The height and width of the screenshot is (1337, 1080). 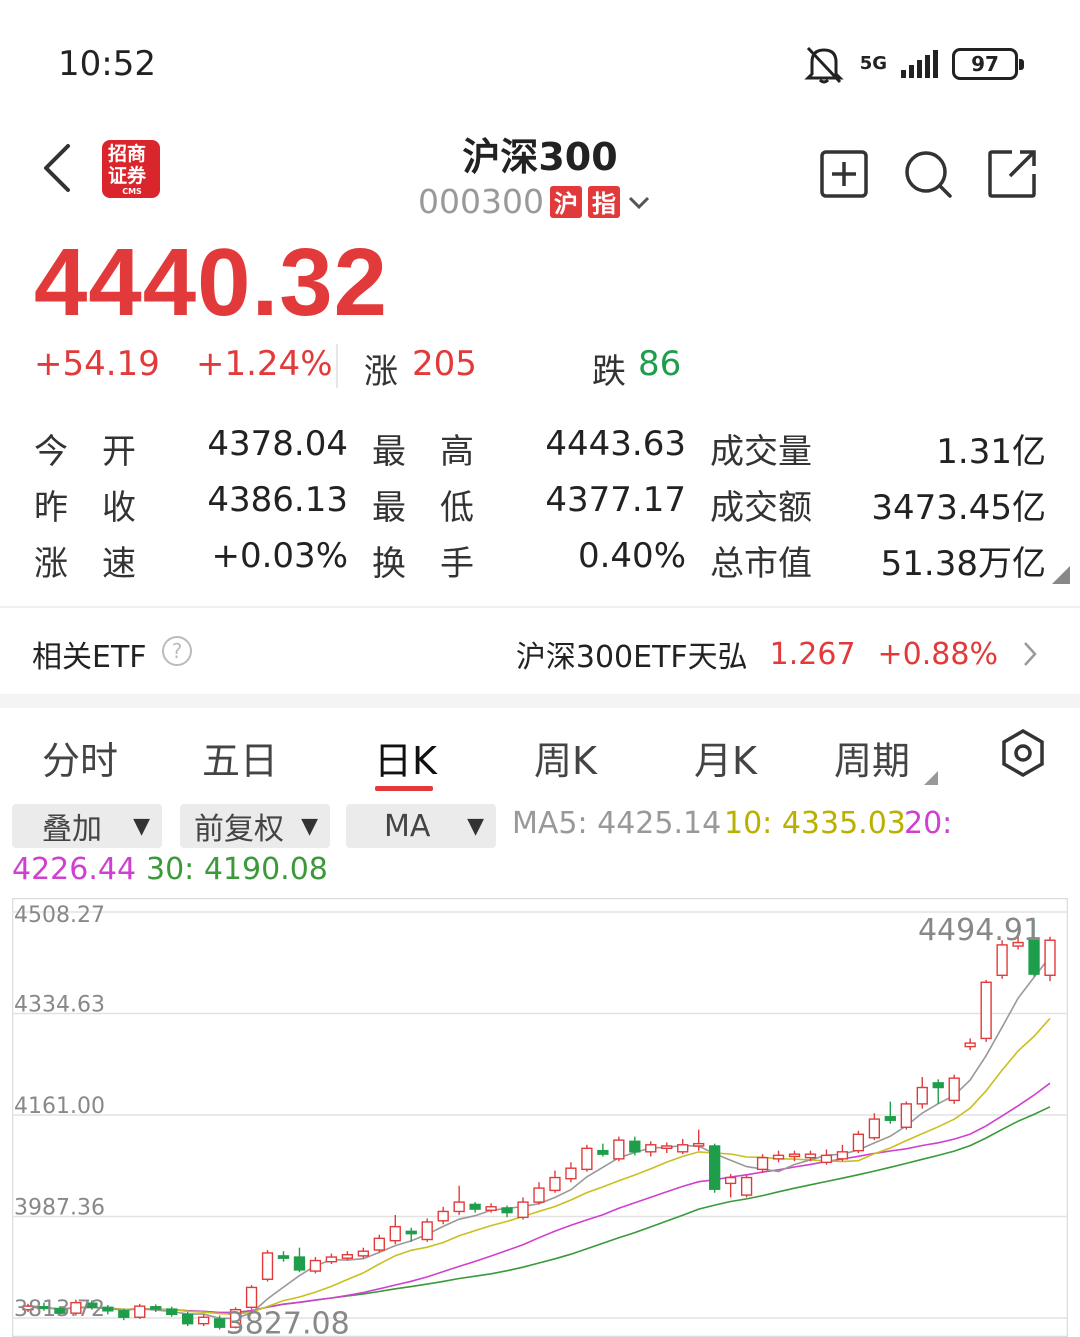 I want to click on ma5-value: MA5: 4425.14, so click(x=617, y=823).